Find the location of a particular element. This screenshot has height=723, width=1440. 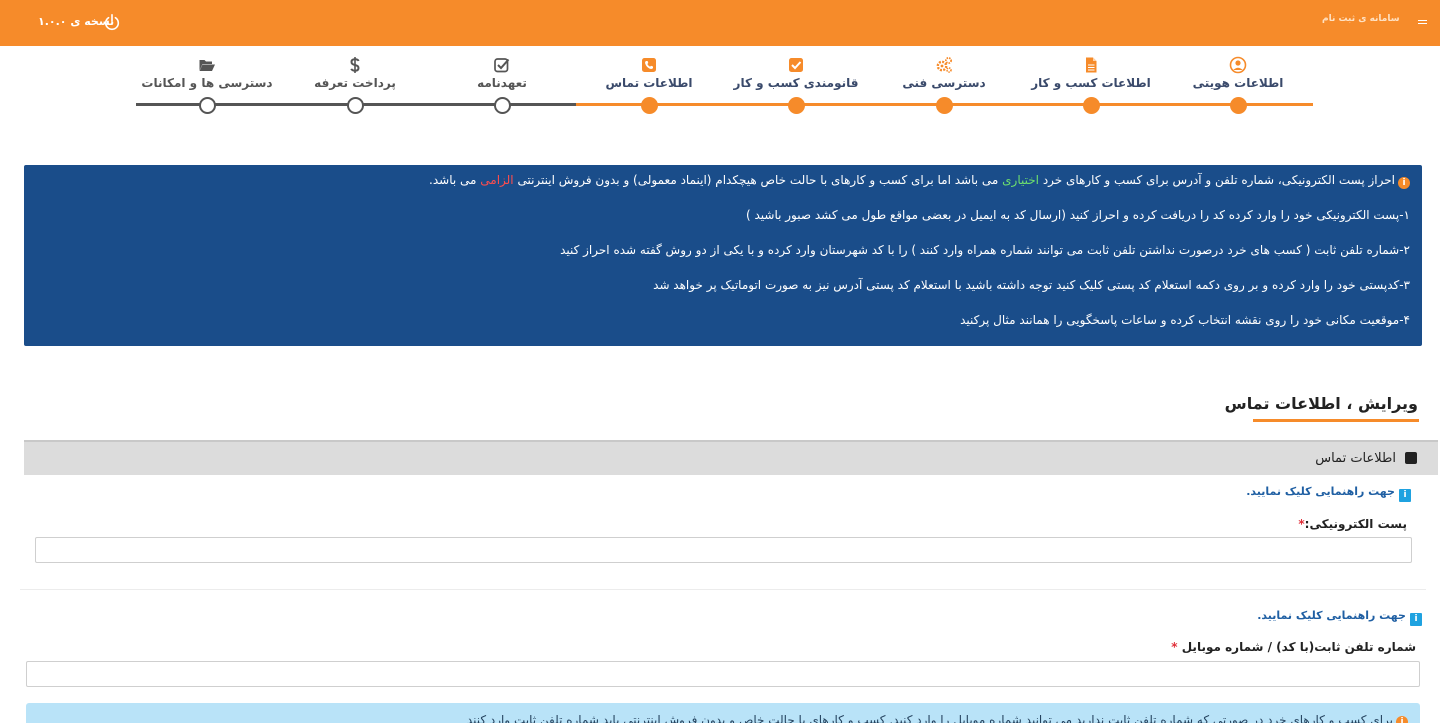

wizard-step-technical-access: دسترسی فنی is located at coordinates (944, 89).